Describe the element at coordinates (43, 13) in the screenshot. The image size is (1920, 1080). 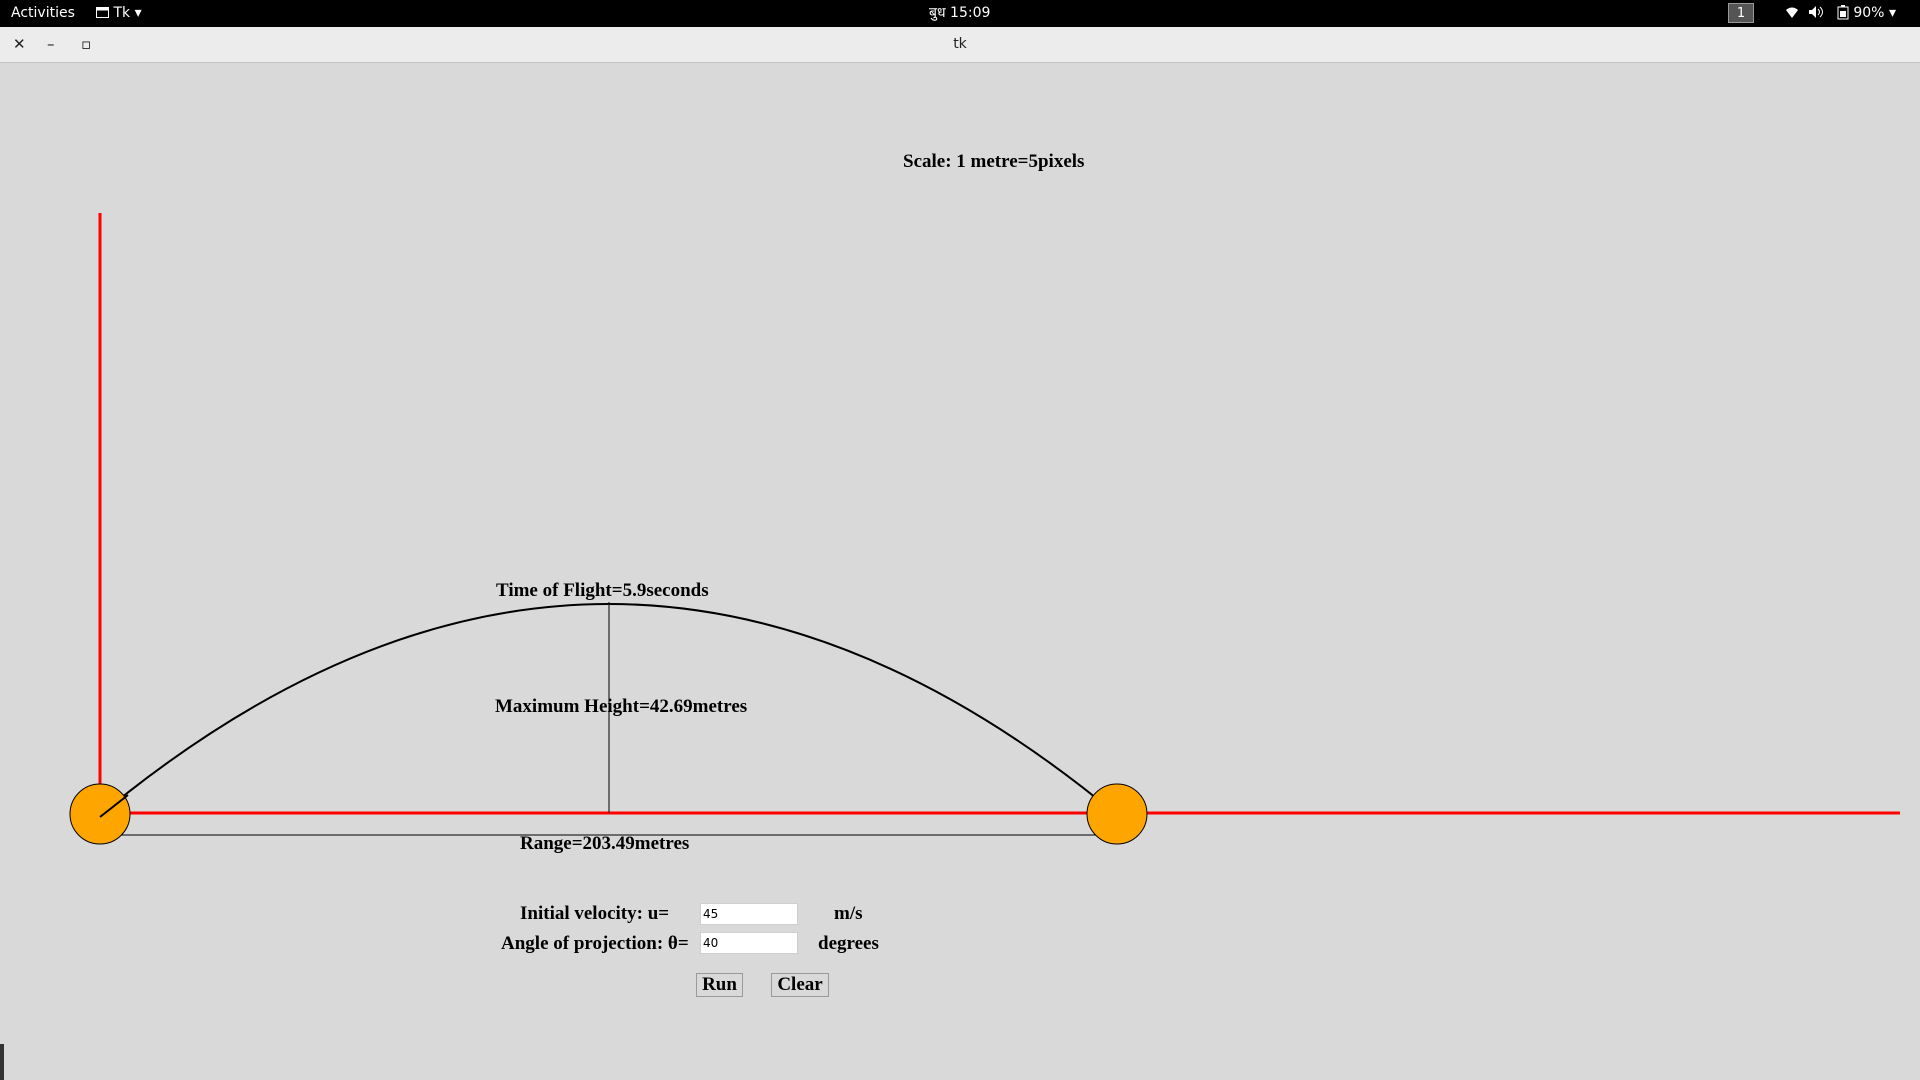
I see `activities-button: Activities` at that location.